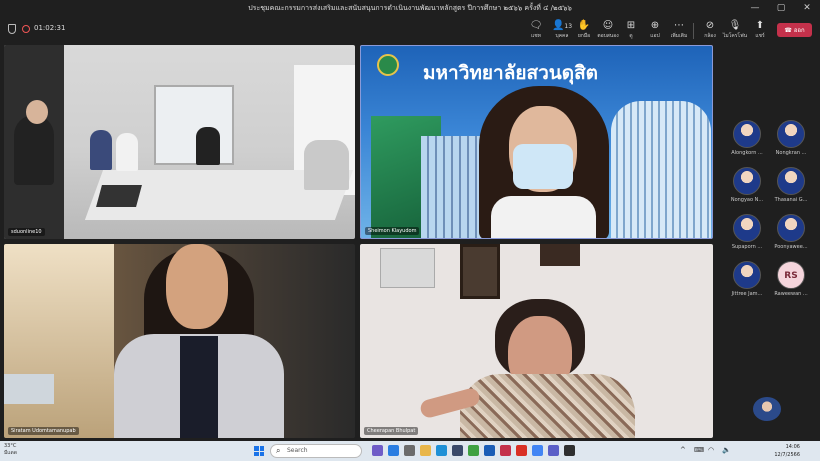  I want to click on participant-blouse, so click(547, 406).